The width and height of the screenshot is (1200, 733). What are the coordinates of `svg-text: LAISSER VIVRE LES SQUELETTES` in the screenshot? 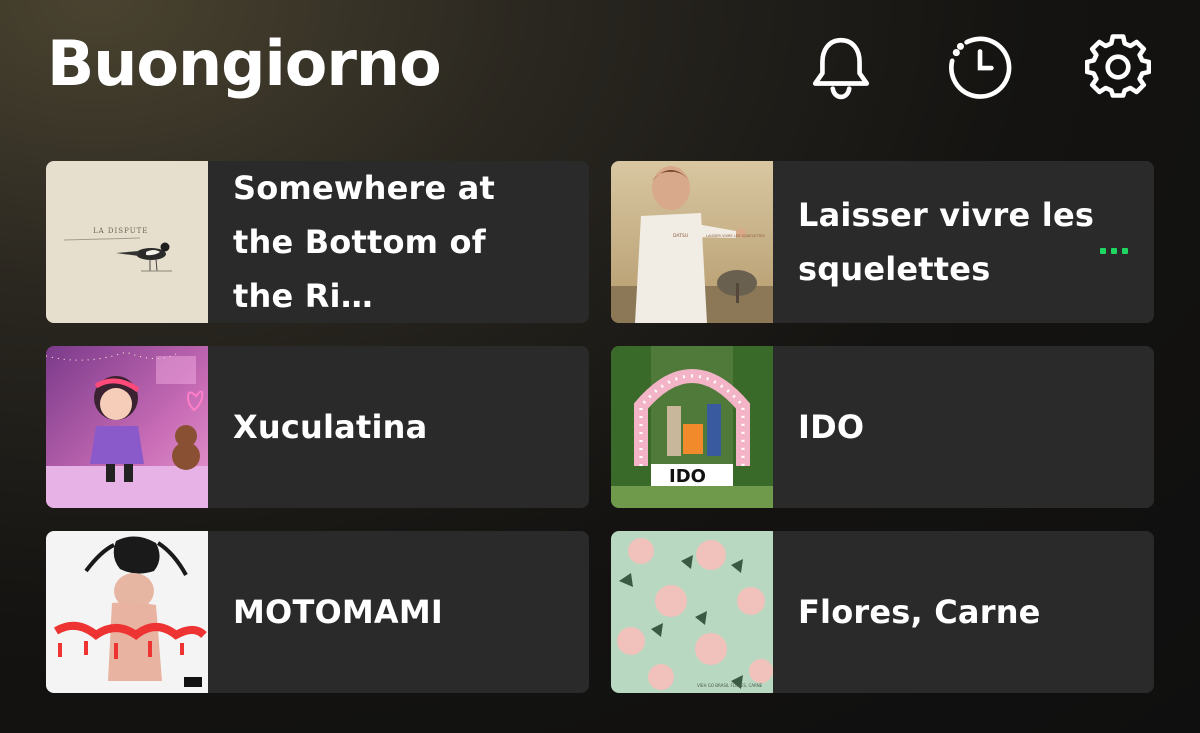 It's located at (736, 236).